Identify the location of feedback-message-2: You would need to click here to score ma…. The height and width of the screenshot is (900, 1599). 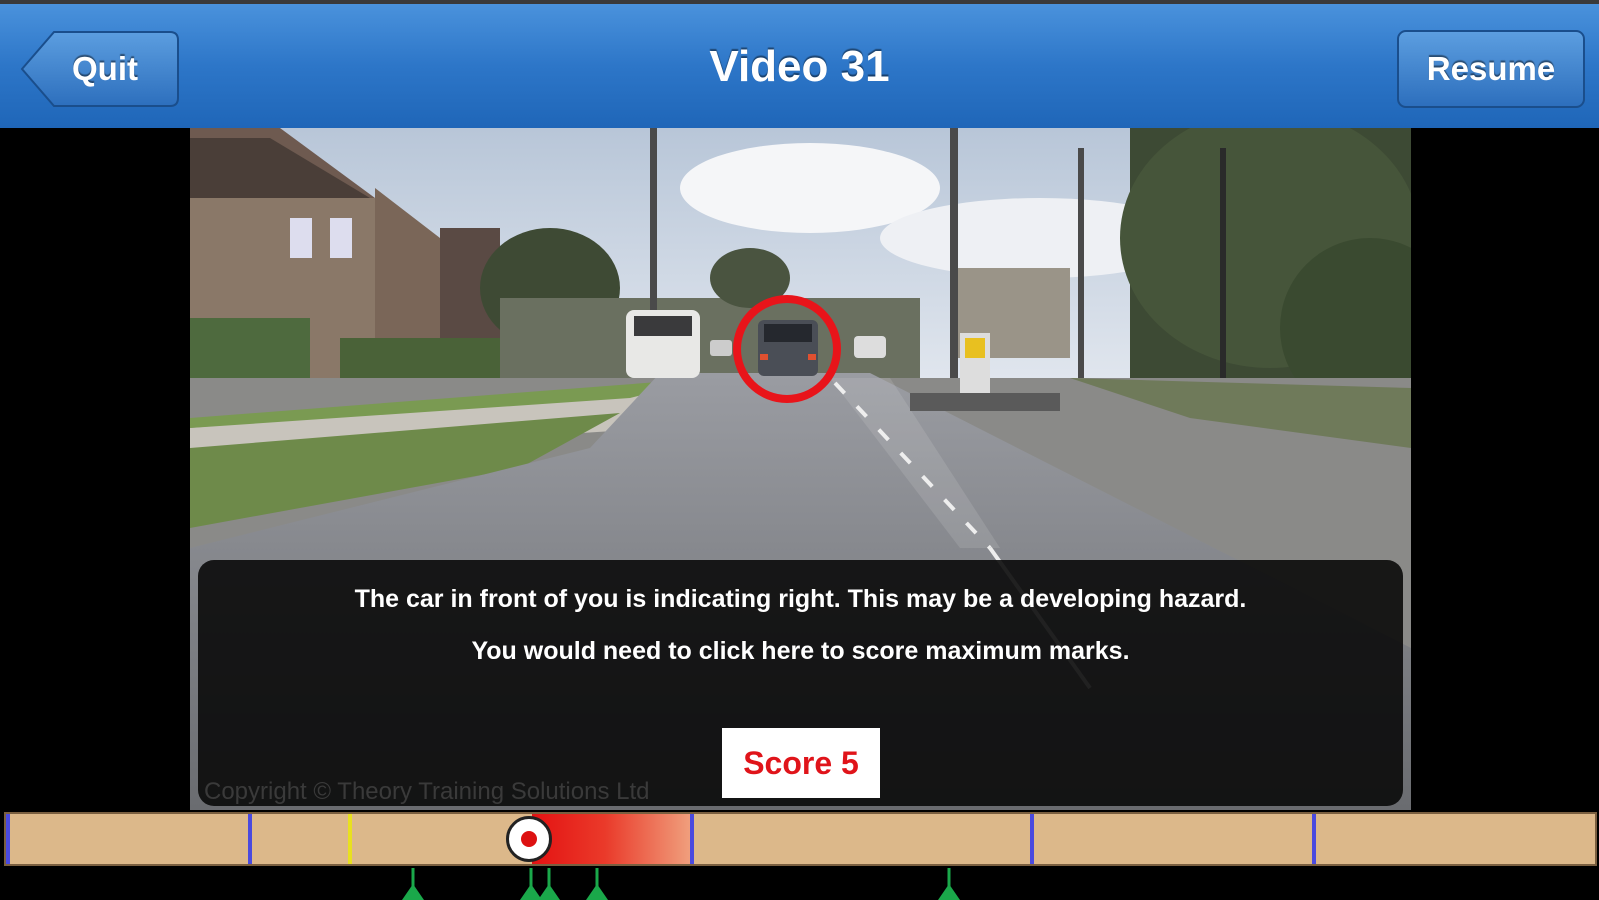
(800, 651).